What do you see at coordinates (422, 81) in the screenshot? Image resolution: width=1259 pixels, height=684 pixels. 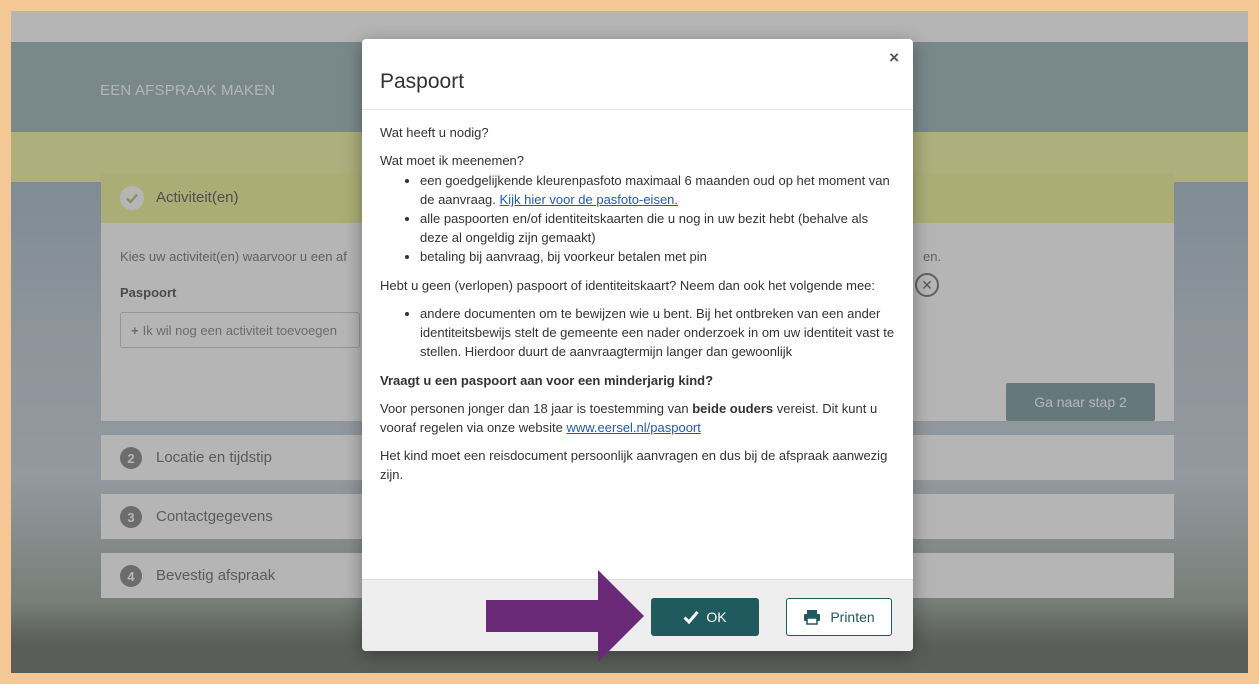 I see `modal-title: Paspoort` at bounding box center [422, 81].